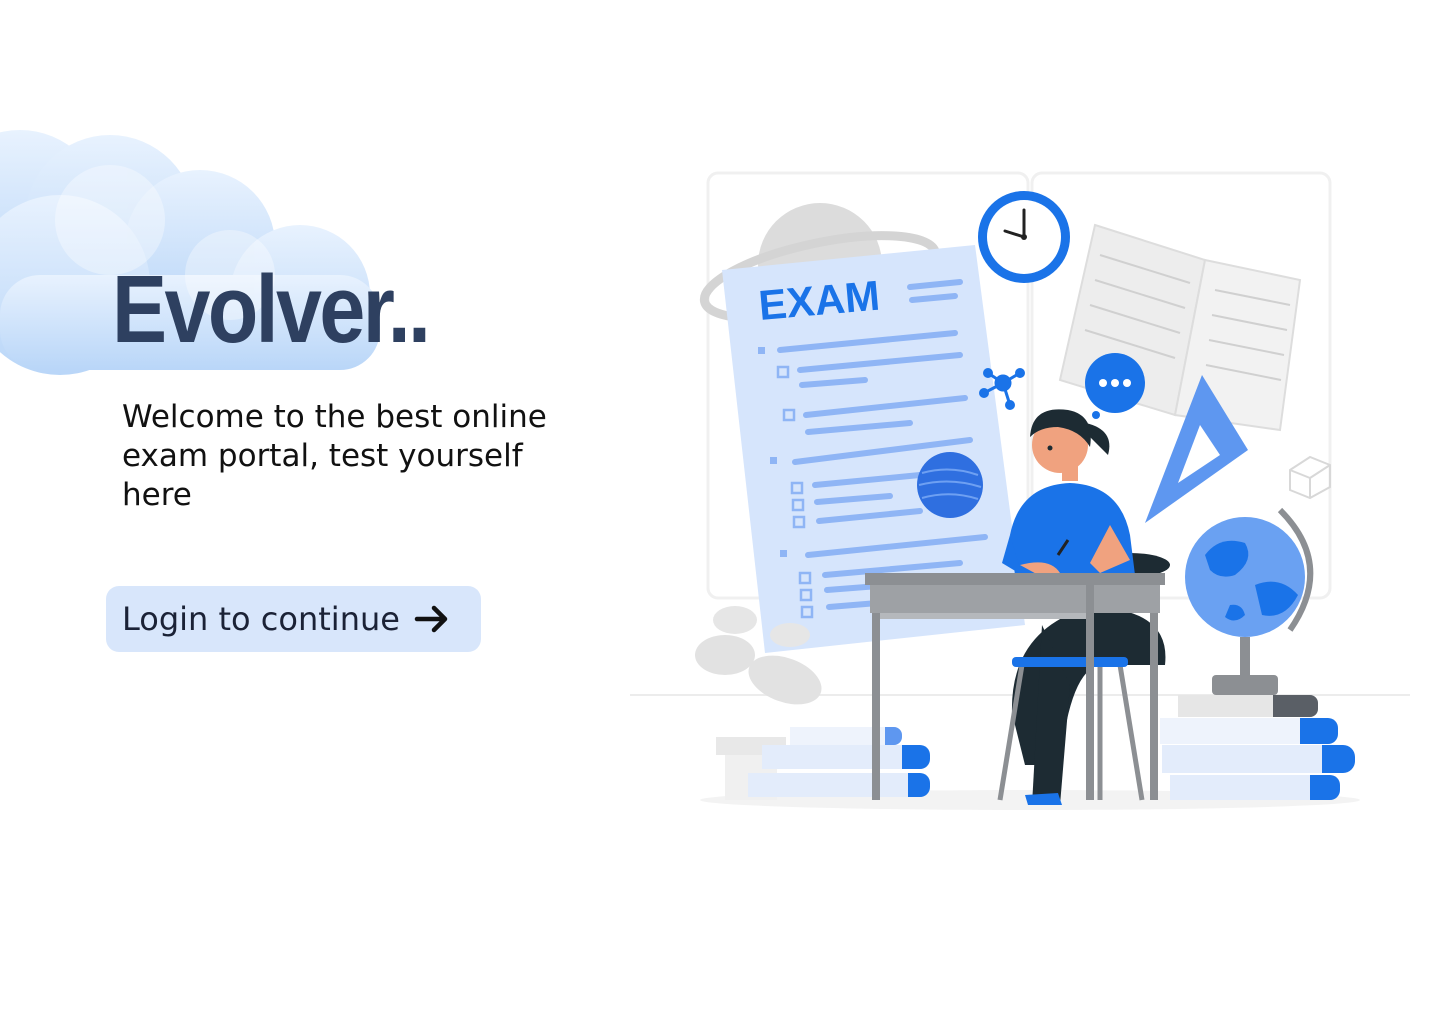 The width and height of the screenshot is (1440, 1024). What do you see at coordinates (1024, 237) in the screenshot?
I see `clock-icon` at bounding box center [1024, 237].